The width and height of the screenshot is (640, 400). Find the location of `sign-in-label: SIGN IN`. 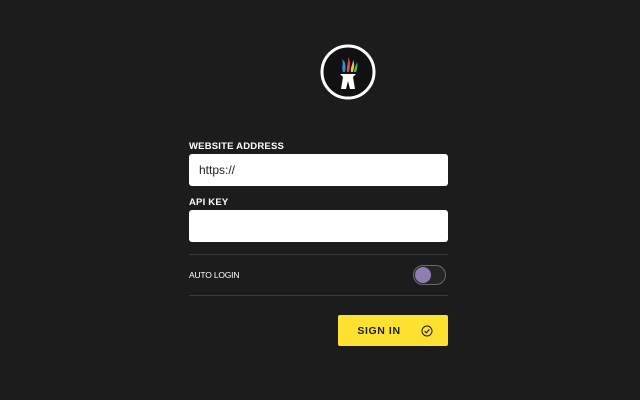

sign-in-label: SIGN IN is located at coordinates (379, 330).